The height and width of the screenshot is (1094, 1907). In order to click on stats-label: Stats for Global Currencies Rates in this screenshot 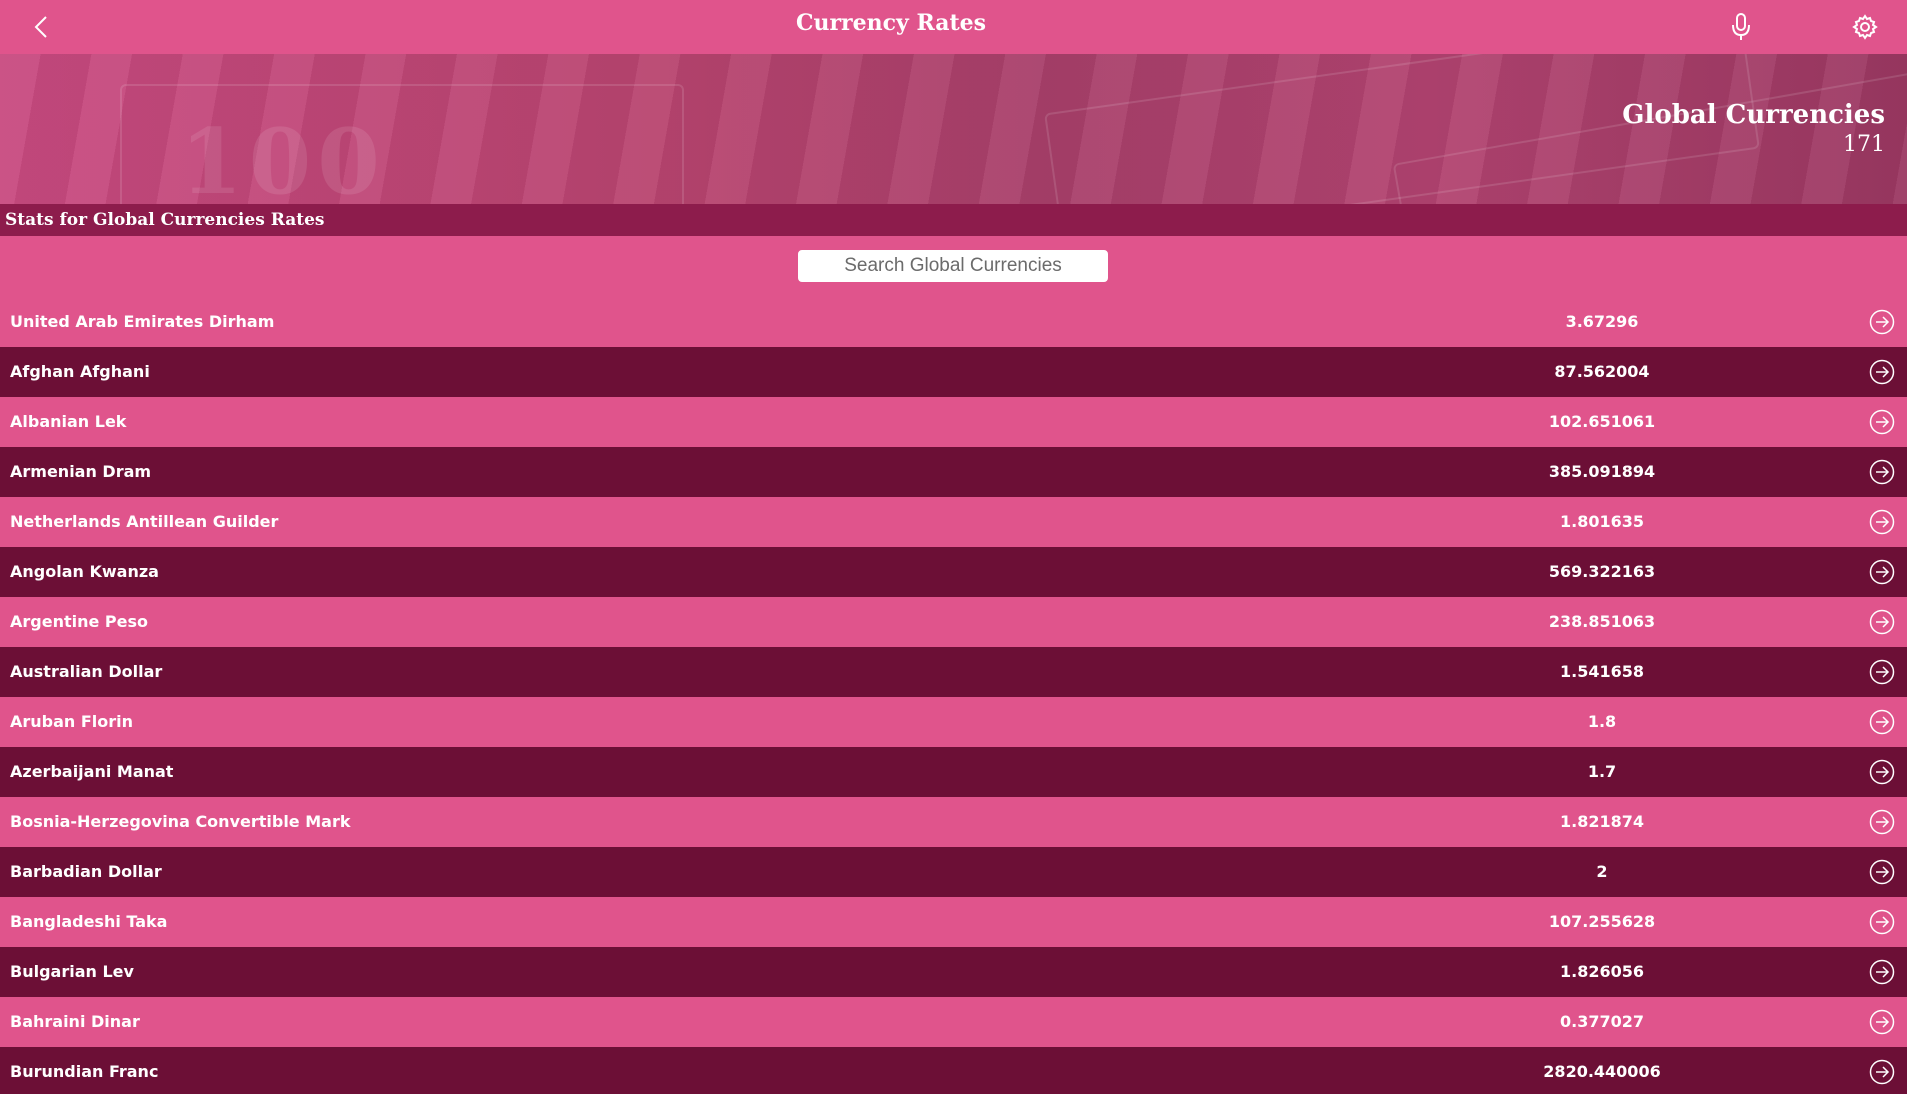, I will do `click(165, 220)`.